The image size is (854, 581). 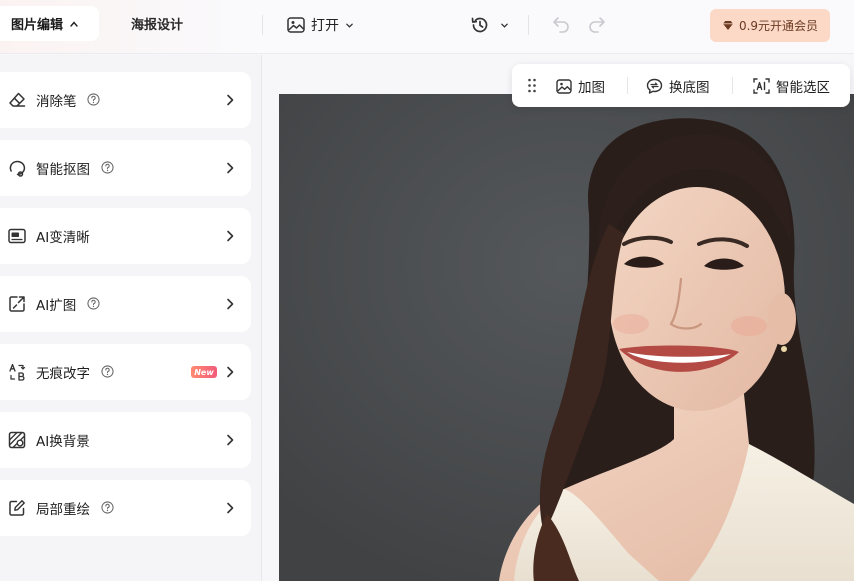 I want to click on tool-label: 局部重绘, so click(x=63, y=510).